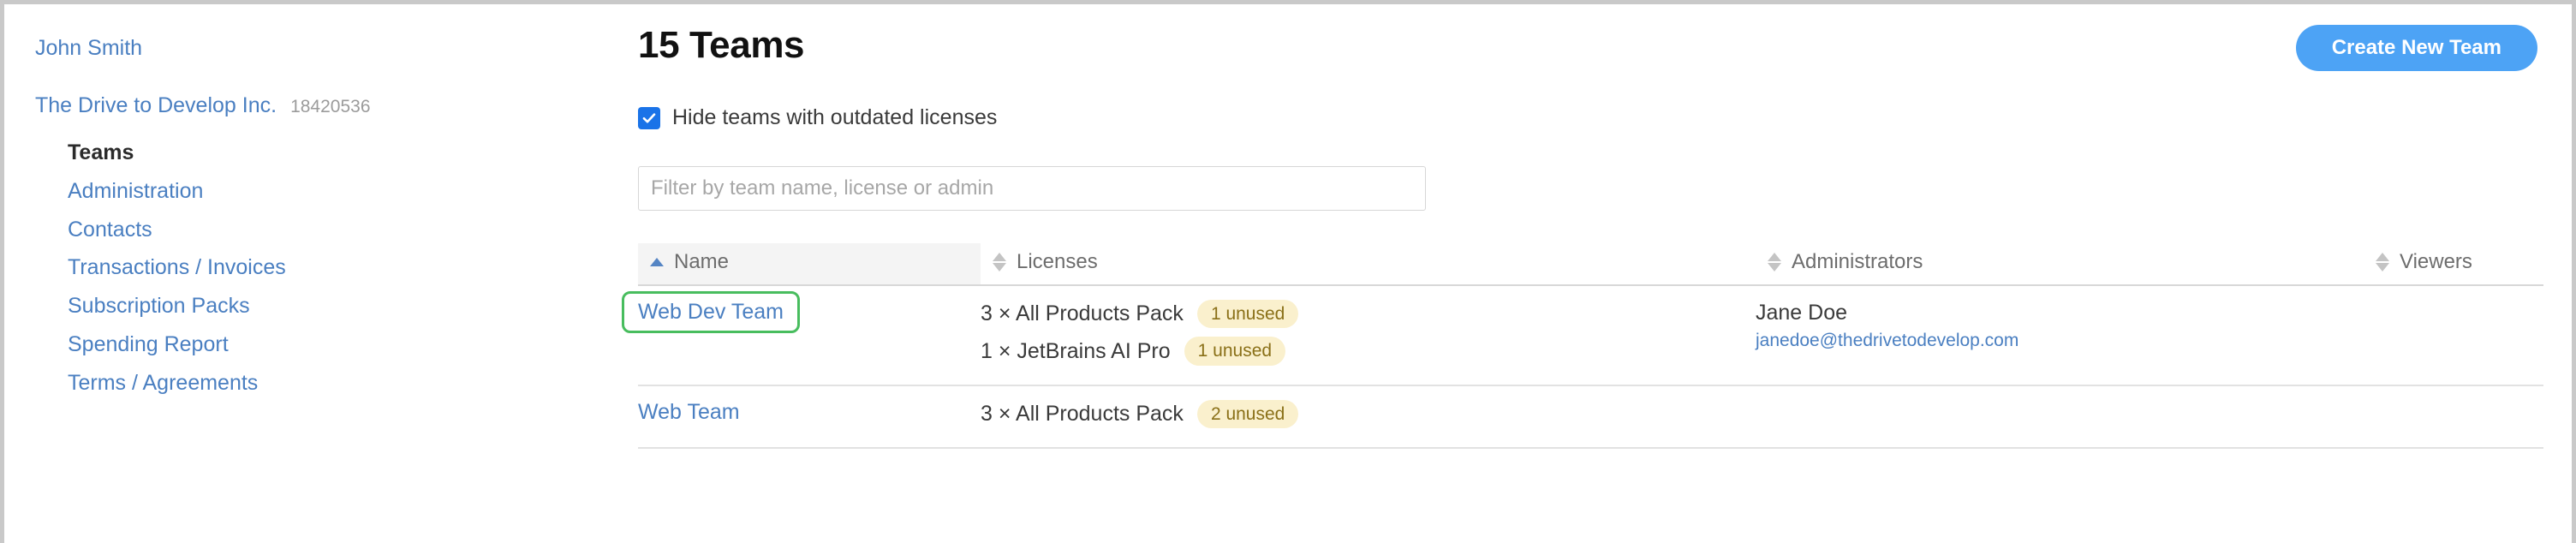 The image size is (2576, 543). What do you see at coordinates (1368, 314) in the screenshot?
I see `license-line: 3 × All Products Pack 1 unused` at bounding box center [1368, 314].